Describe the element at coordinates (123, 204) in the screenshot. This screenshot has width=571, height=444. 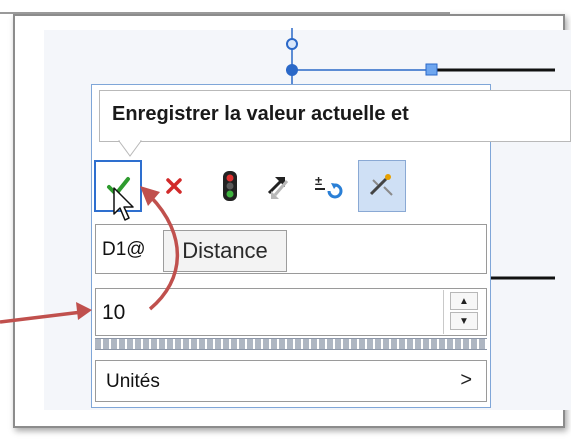
I see `mouse-cursor-icon` at that location.